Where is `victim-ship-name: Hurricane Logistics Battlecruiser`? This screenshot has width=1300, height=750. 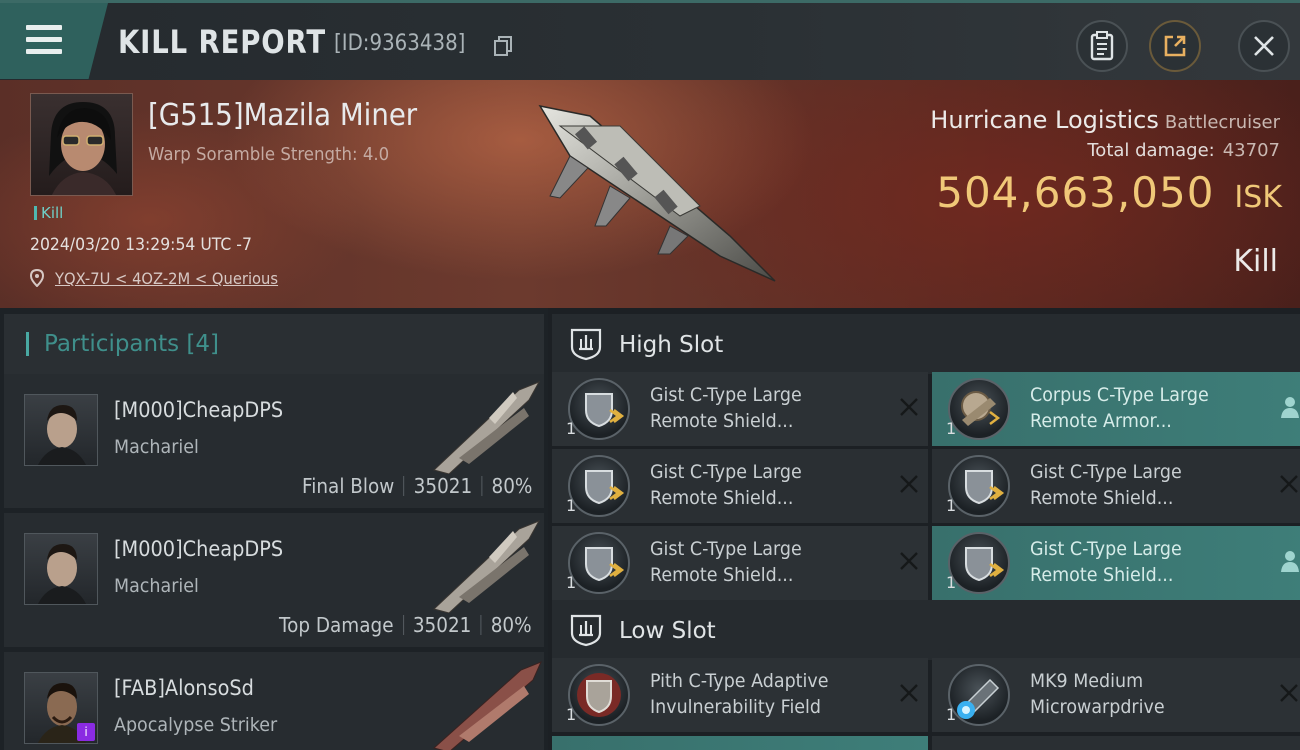
victim-ship-name: Hurricane Logistics Battlecruiser is located at coordinates (1105, 120).